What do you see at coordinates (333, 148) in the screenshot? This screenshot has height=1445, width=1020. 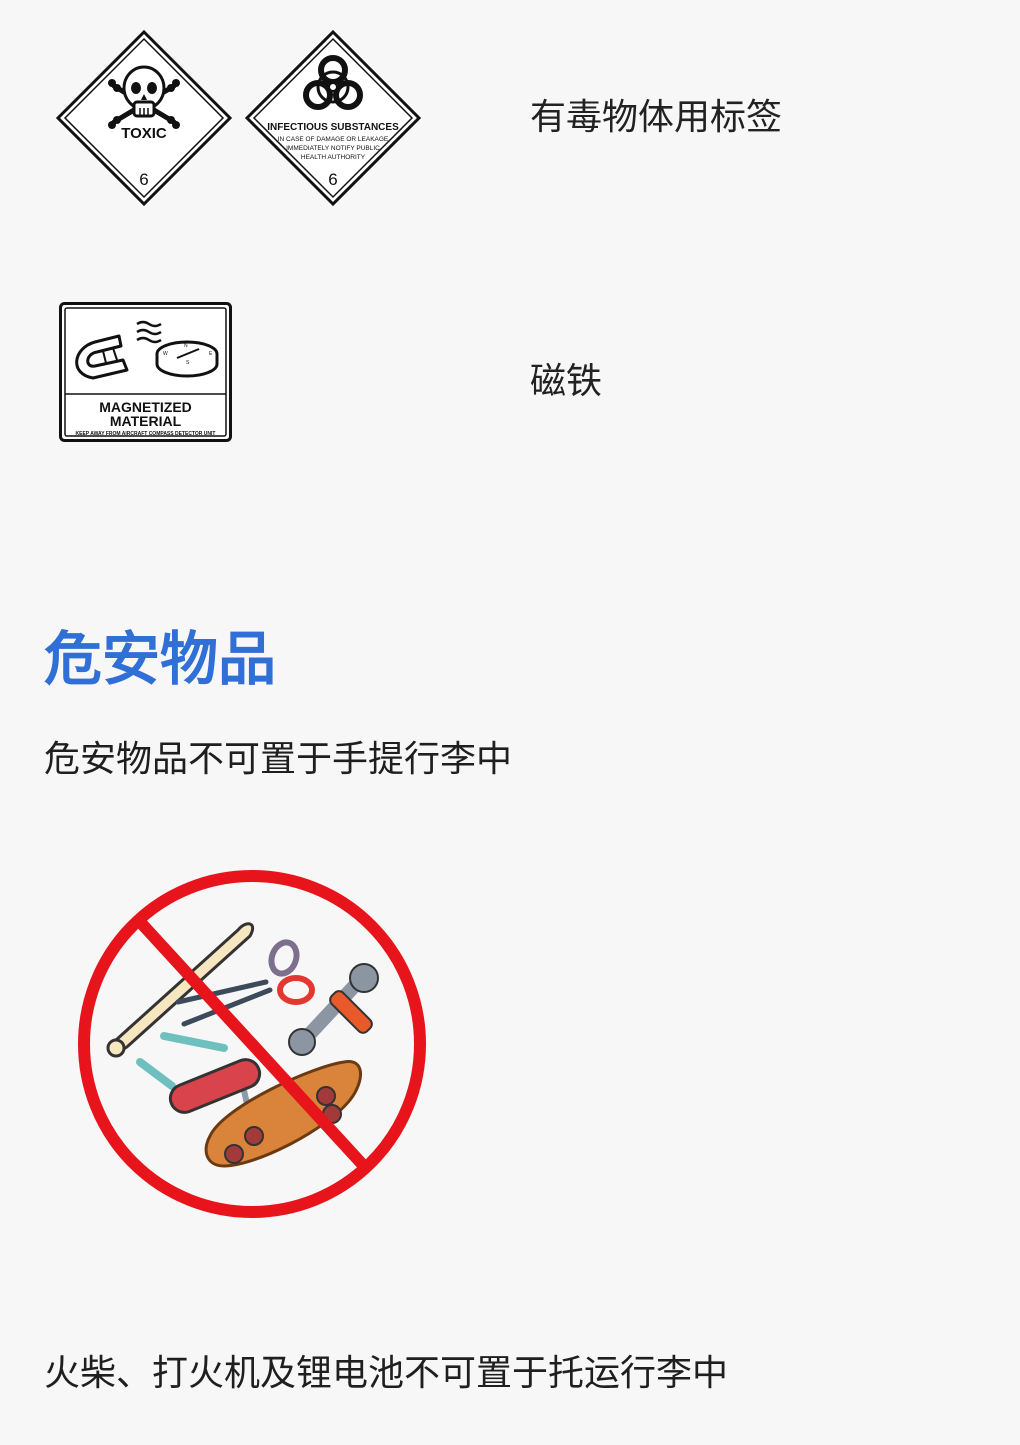 I see `infectious-sign-line2: IMMEDIATELY NOTIFY PUBLIC` at bounding box center [333, 148].